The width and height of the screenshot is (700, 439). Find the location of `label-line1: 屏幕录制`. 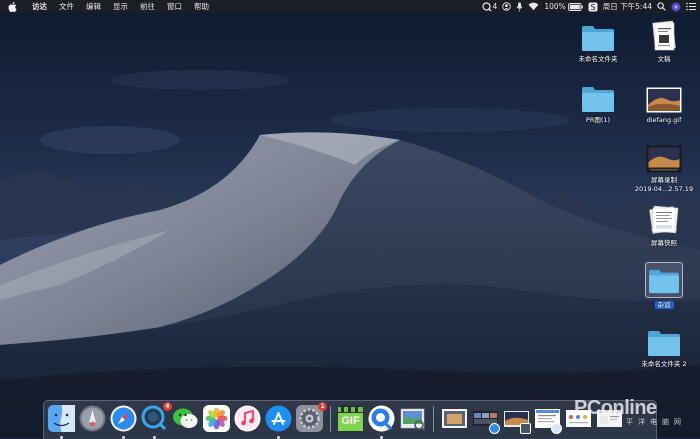

label-line1: 屏幕录制 is located at coordinates (664, 180).